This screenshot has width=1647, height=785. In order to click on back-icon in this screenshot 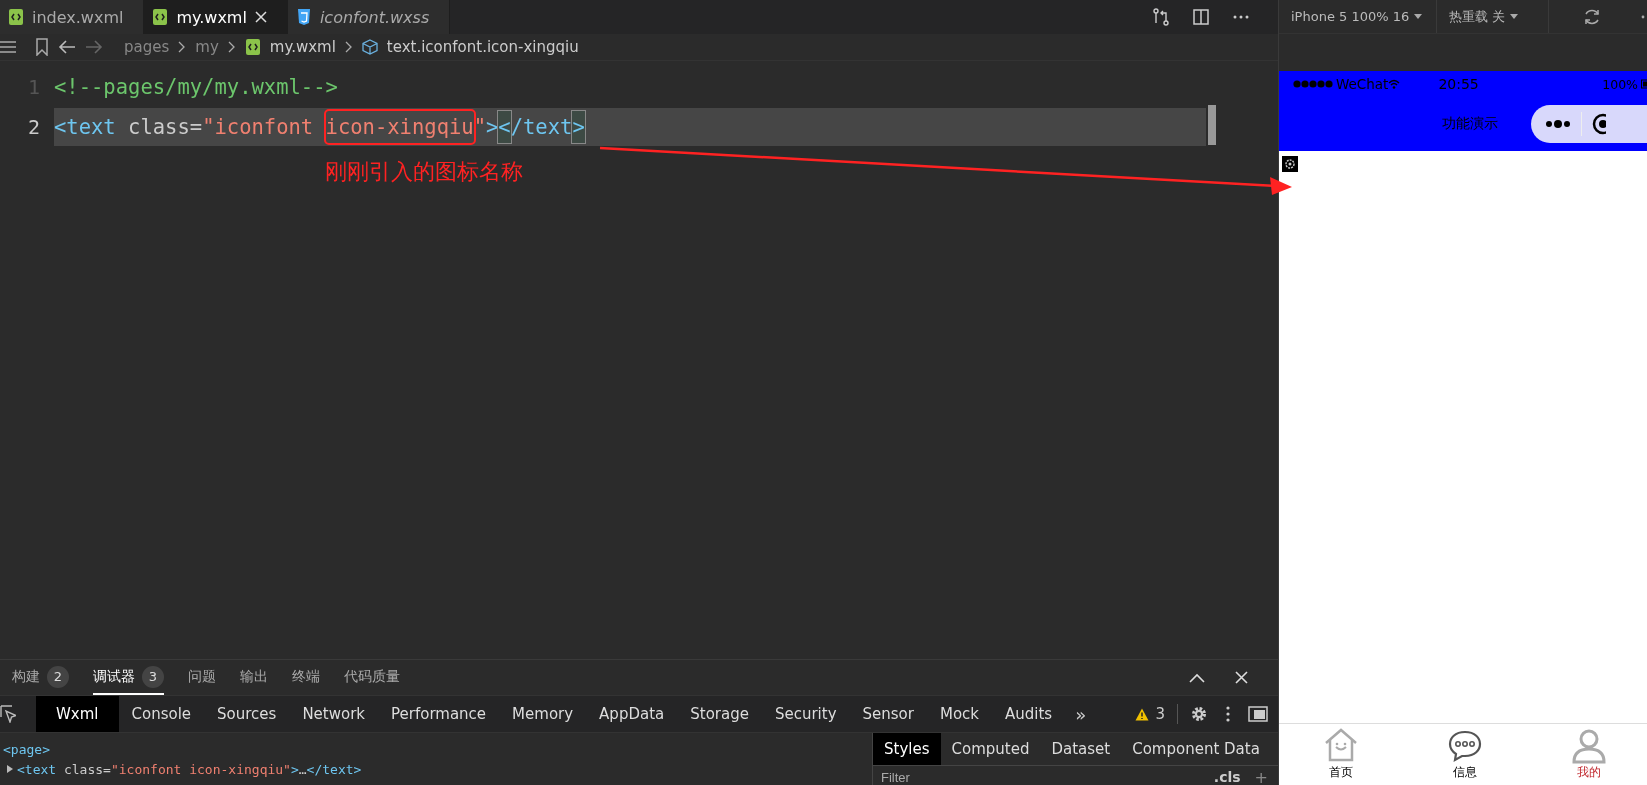, I will do `click(67, 47)`.